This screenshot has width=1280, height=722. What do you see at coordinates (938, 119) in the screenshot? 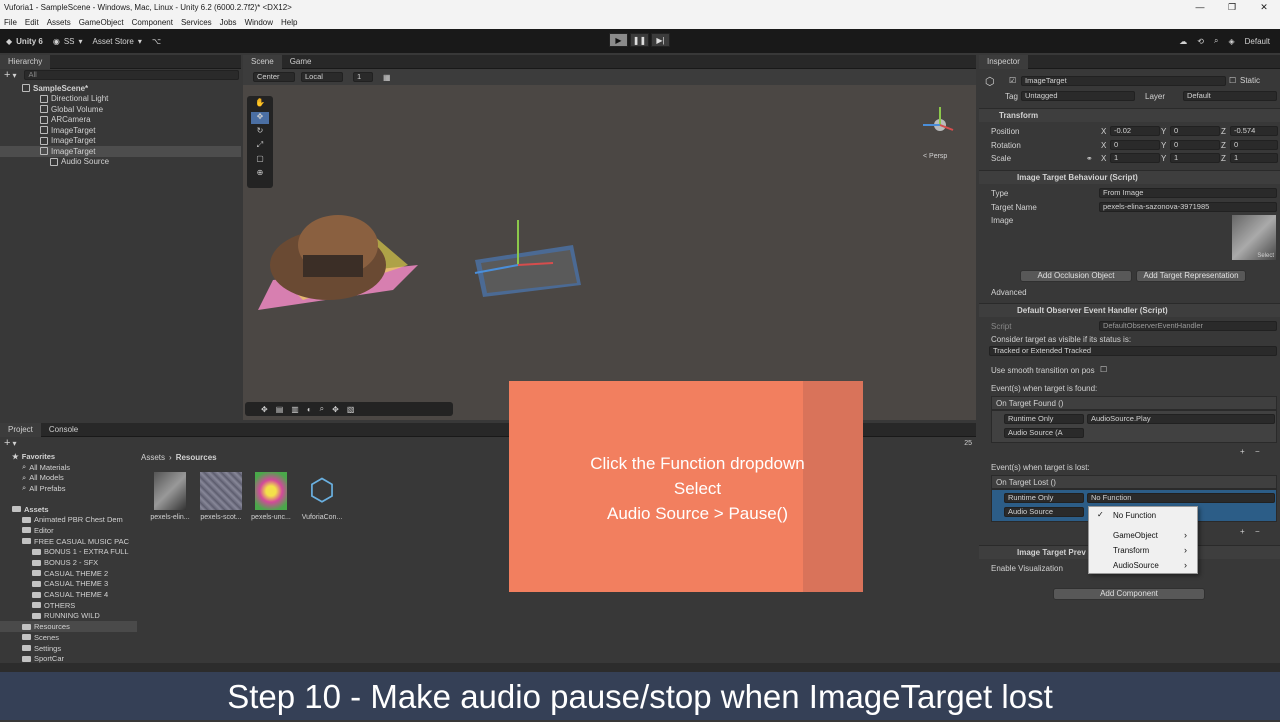
I see `gizmo-icon` at bounding box center [938, 119].